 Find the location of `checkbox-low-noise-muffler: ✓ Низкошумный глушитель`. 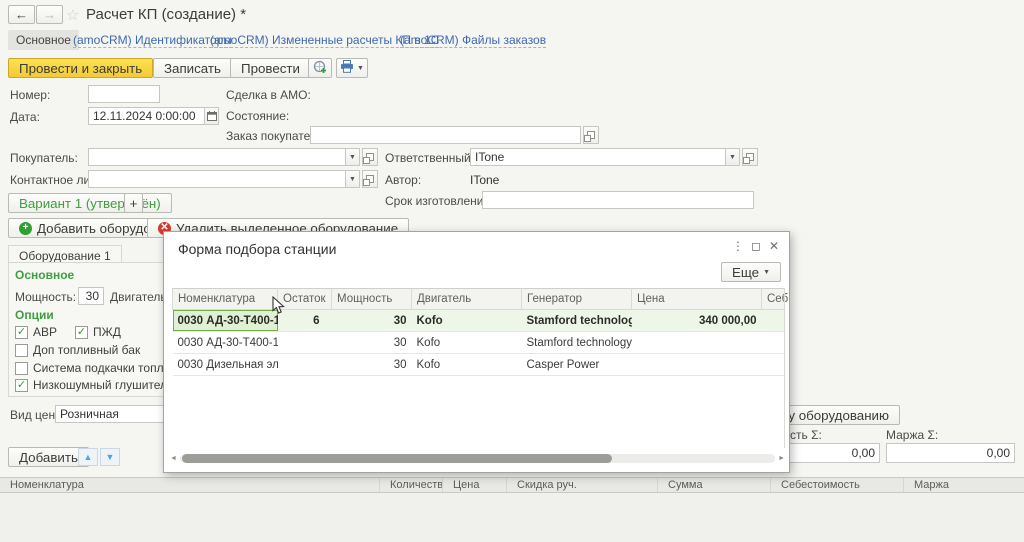

checkbox-low-noise-muffler: ✓ Низкошумный глушитель is located at coordinates (94, 385).